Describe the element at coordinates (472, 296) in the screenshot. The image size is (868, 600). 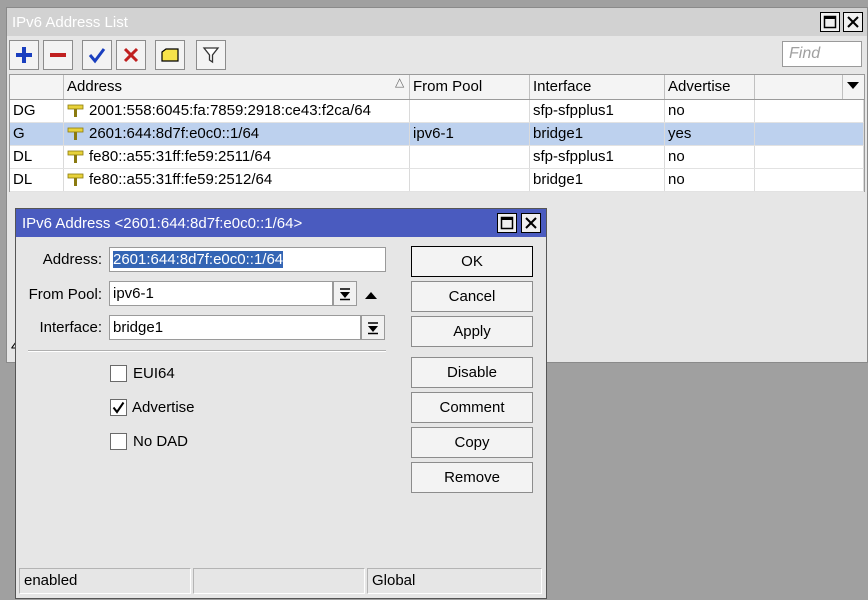
I see `cancel-button: Cancel` at that location.